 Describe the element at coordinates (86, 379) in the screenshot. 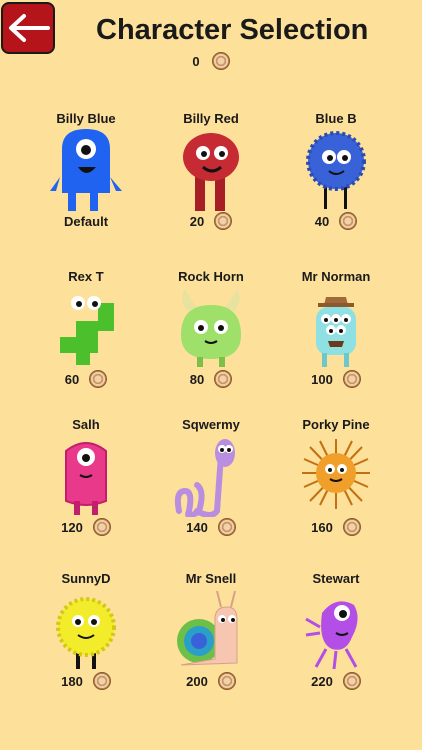

I see `character-price: 60` at that location.